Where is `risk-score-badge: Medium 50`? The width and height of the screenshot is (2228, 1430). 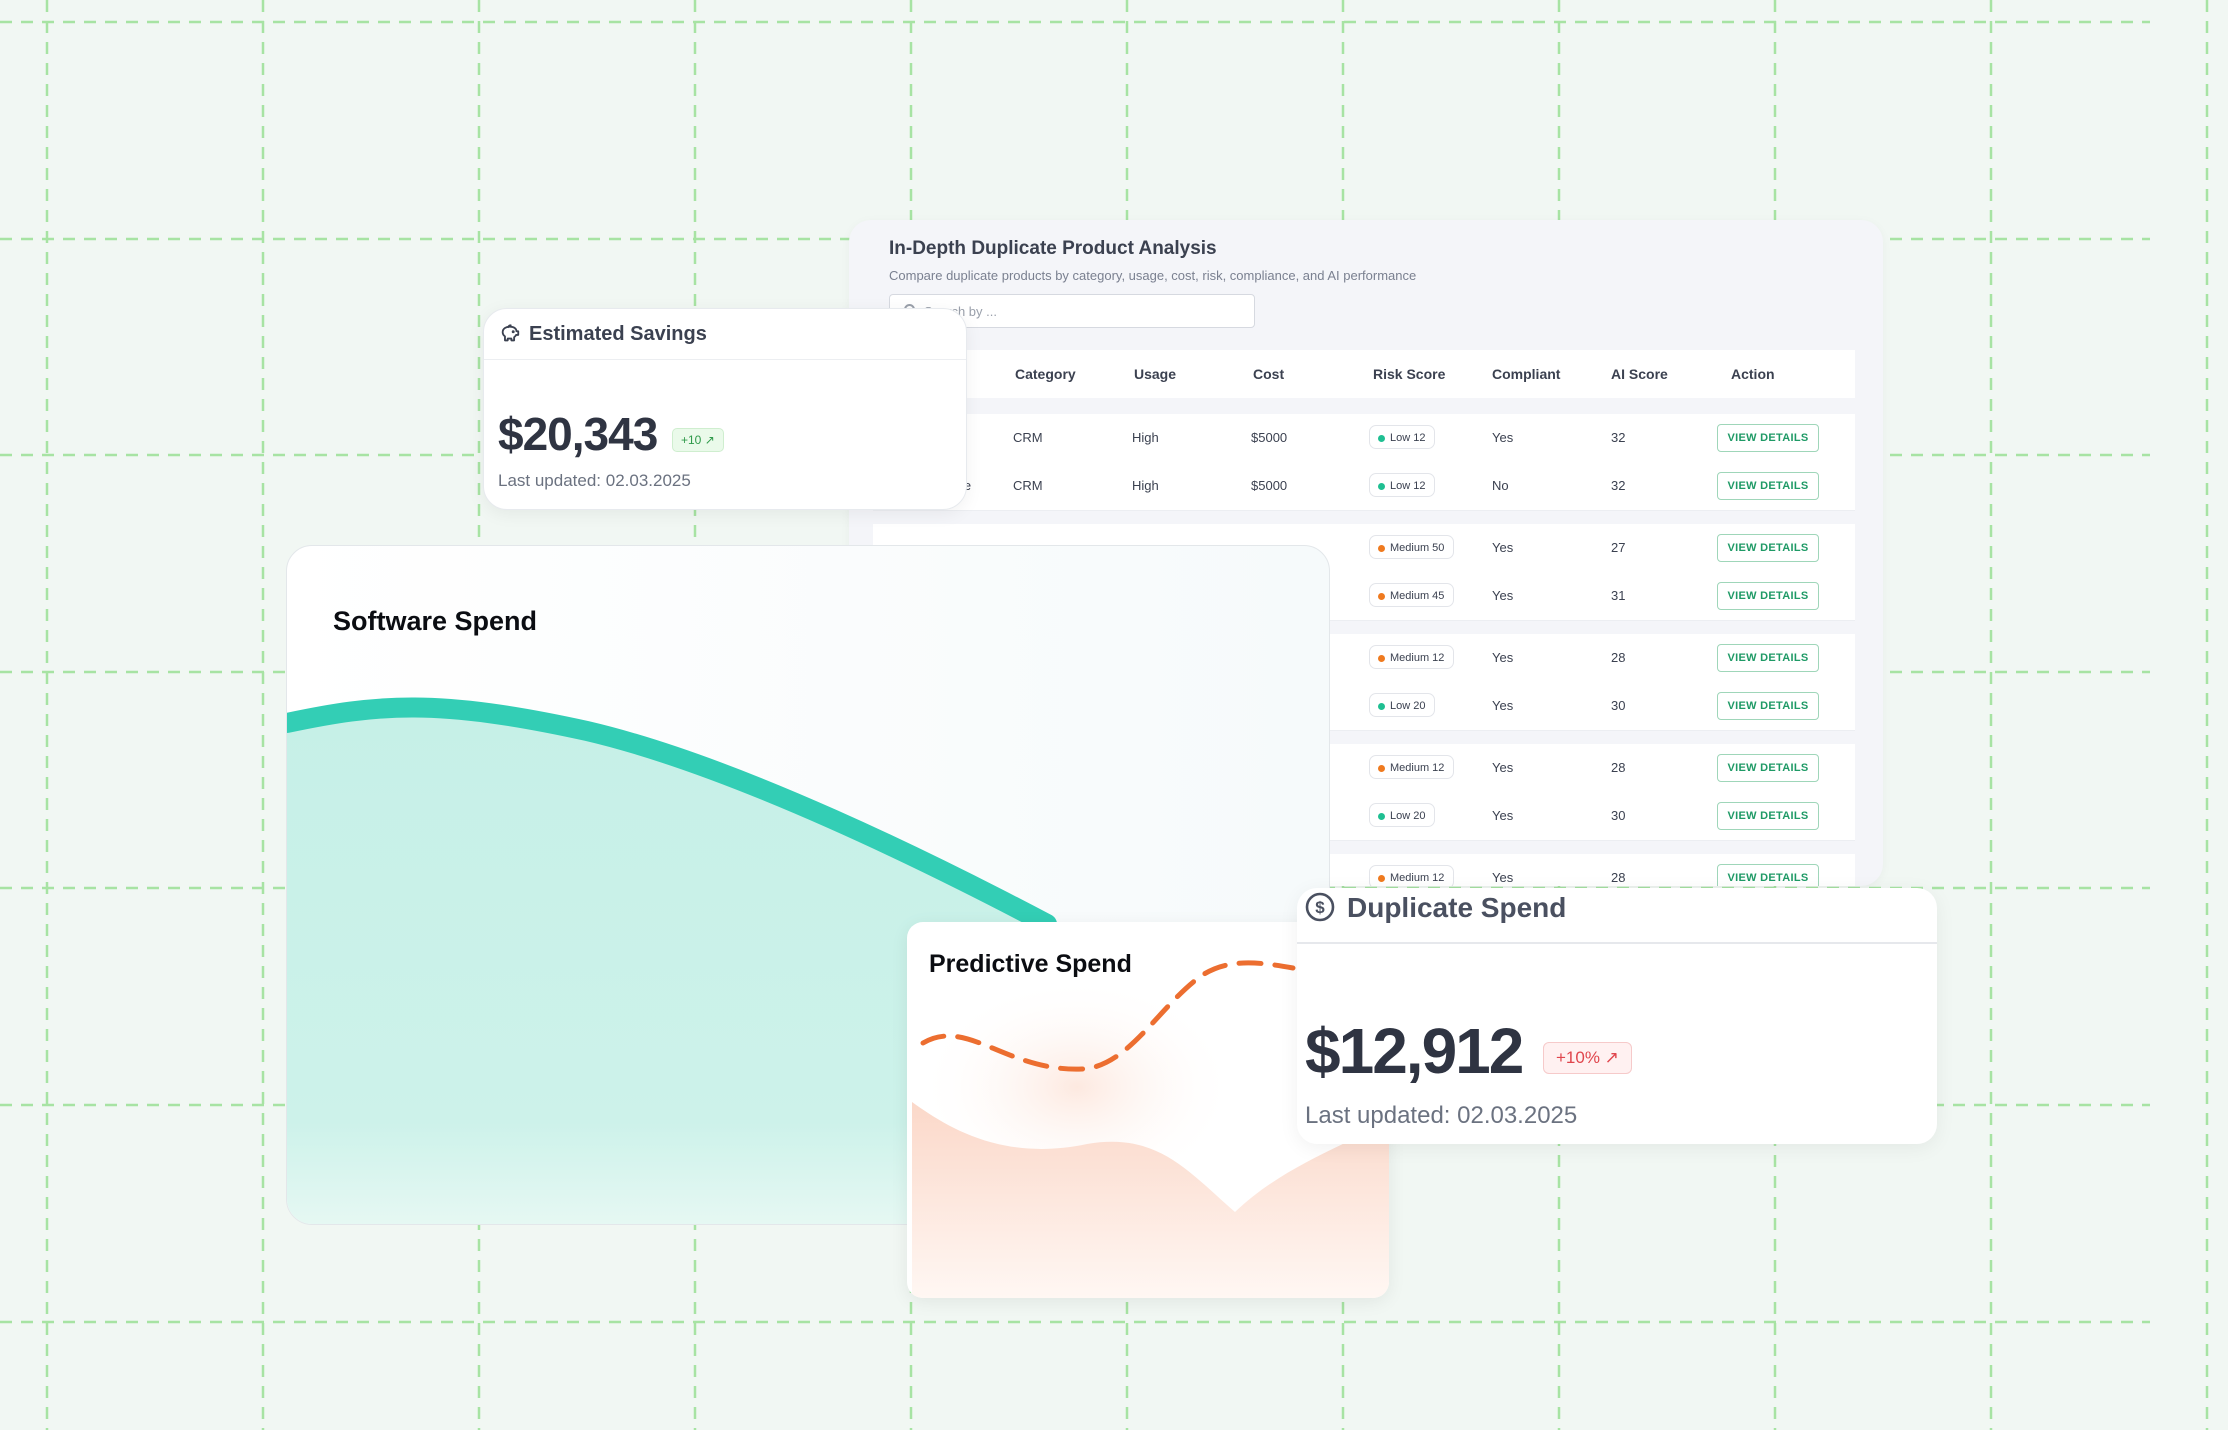 risk-score-badge: Medium 50 is located at coordinates (1412, 547).